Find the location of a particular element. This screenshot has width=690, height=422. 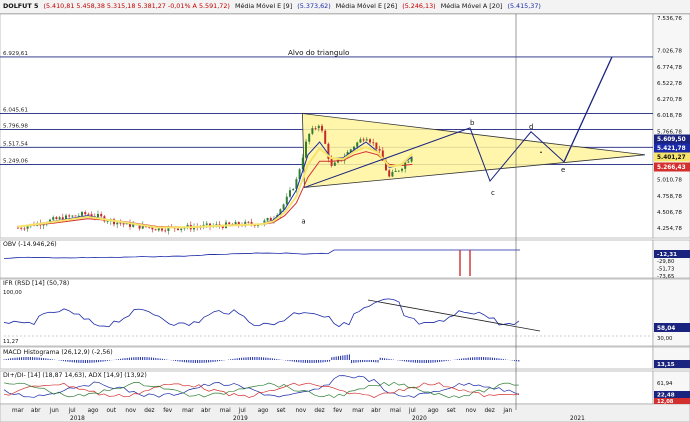

price-tick-3: 6.522,78 is located at coordinates (669, 84).